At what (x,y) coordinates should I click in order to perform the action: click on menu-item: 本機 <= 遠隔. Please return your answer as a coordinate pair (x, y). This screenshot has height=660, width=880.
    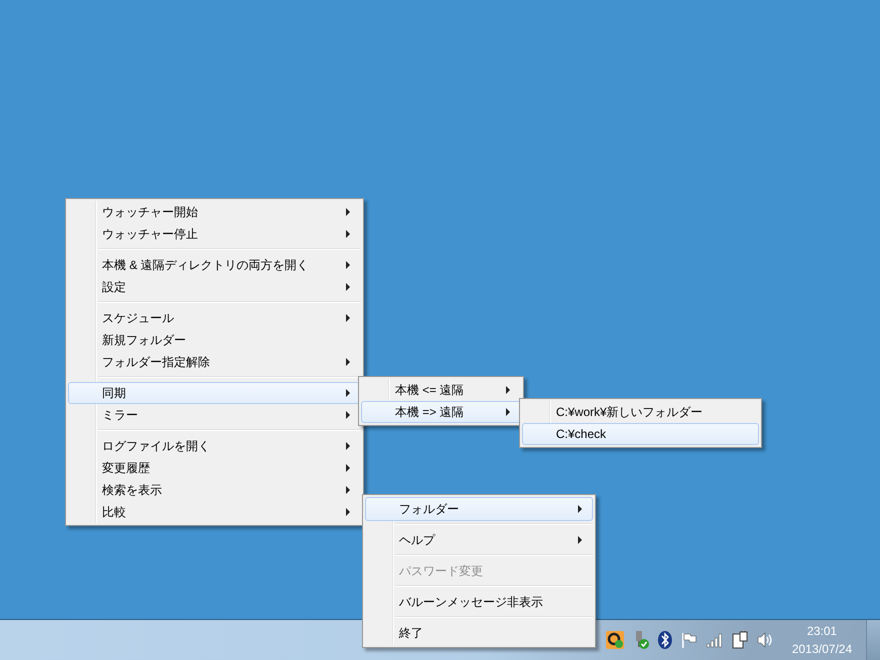
    Looking at the image, I should click on (441, 390).